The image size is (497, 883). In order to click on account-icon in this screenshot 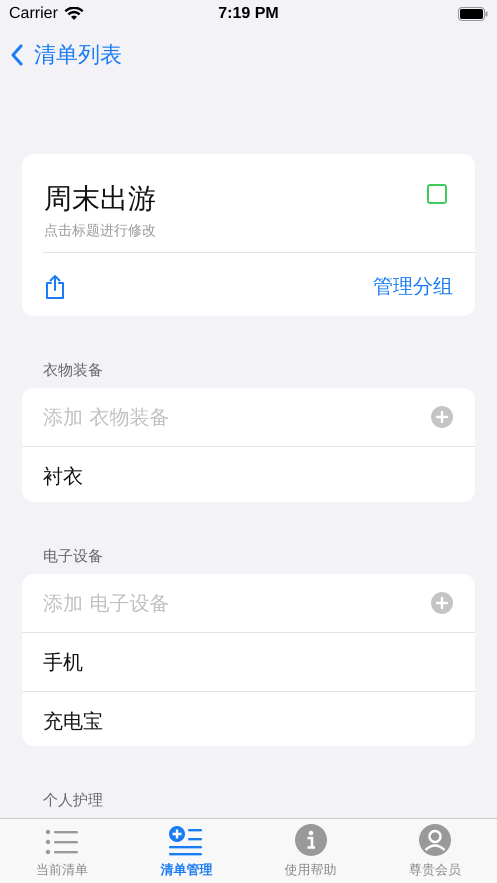, I will do `click(434, 840)`.